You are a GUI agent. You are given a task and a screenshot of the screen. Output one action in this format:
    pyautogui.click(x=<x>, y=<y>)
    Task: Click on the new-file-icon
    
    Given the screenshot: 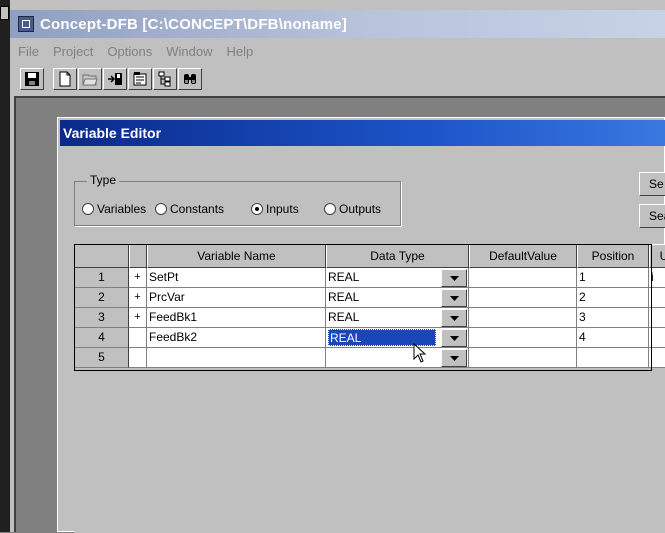 What is the action you would take?
    pyautogui.click(x=65, y=79)
    